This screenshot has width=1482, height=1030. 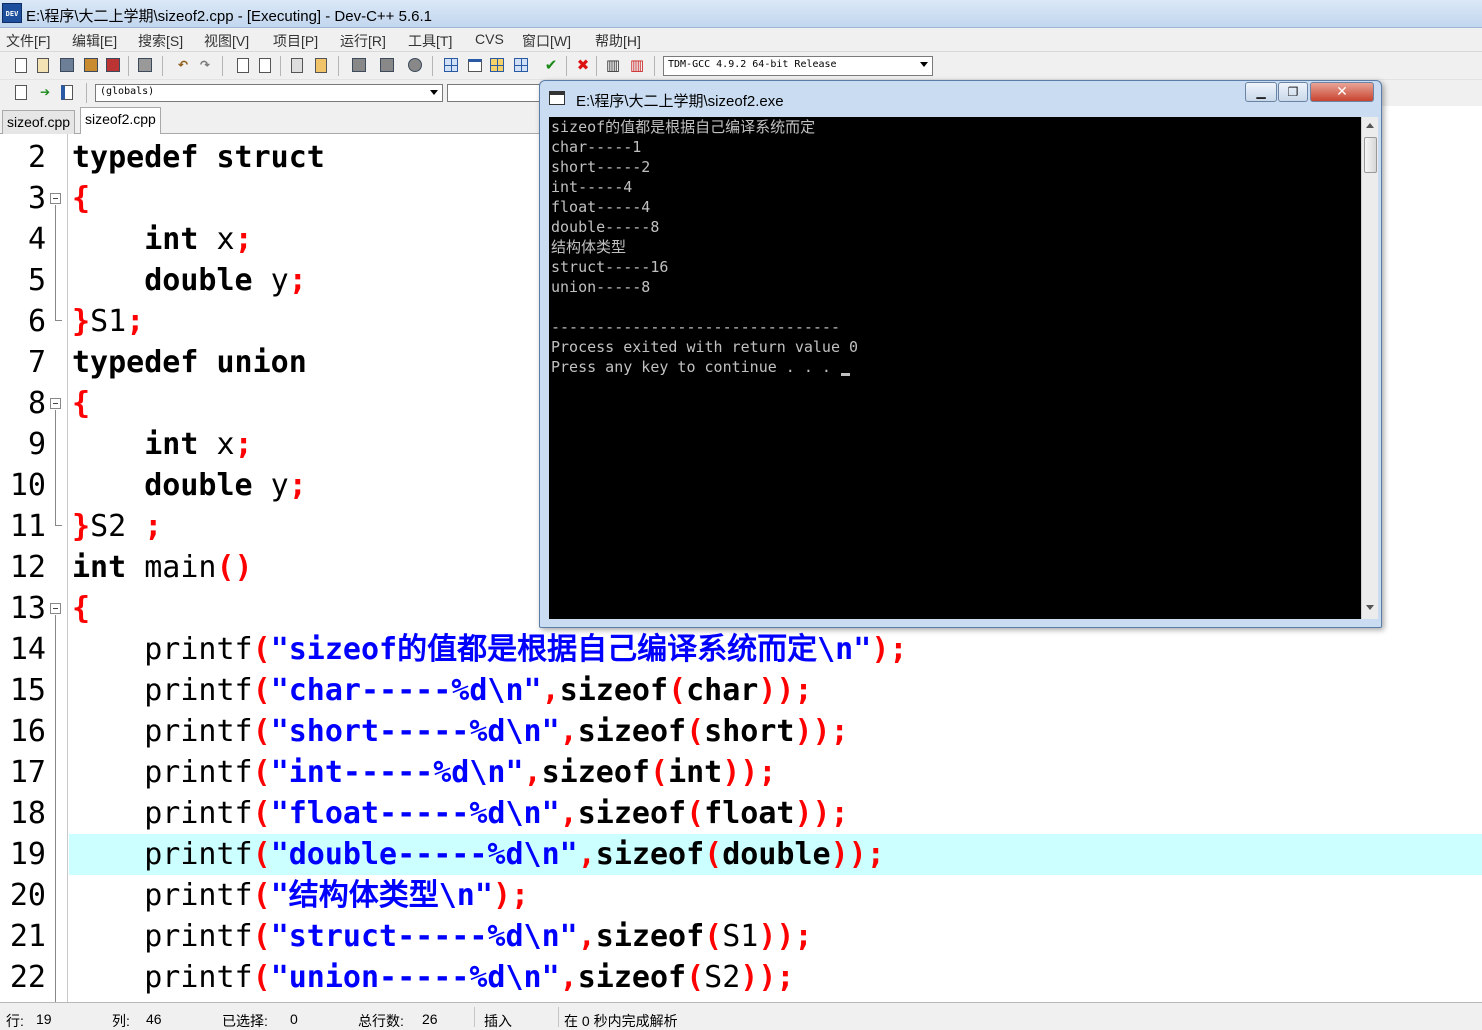 I want to click on insert-icon, so click(x=21, y=92).